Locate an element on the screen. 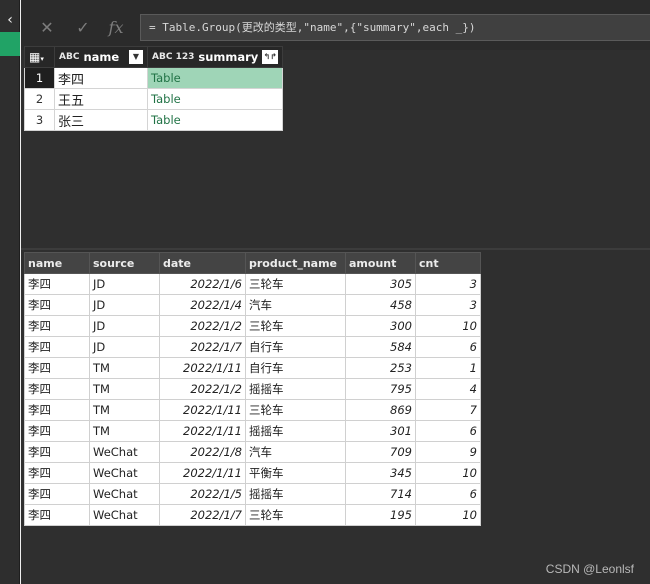 This screenshot has width=650, height=584. amount-cell: 253 is located at coordinates (380, 368).